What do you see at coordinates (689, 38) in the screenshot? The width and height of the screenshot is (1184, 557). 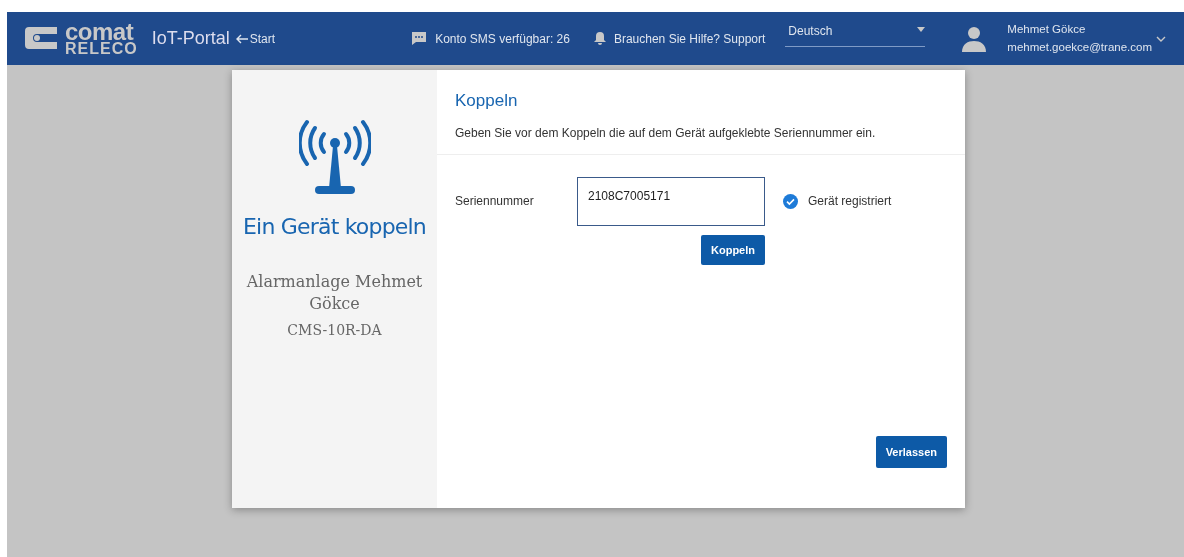 I see `support-link: Brauchen Sie Hilfe? Support` at bounding box center [689, 38].